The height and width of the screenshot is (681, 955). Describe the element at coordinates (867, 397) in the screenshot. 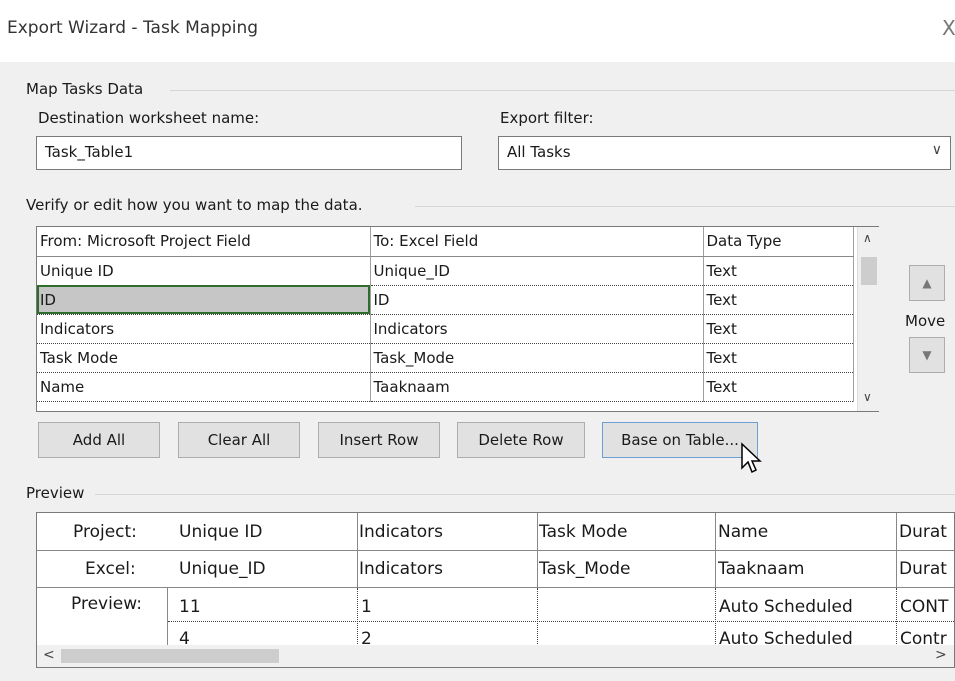

I see `scroll-down-icon: ∨` at that location.